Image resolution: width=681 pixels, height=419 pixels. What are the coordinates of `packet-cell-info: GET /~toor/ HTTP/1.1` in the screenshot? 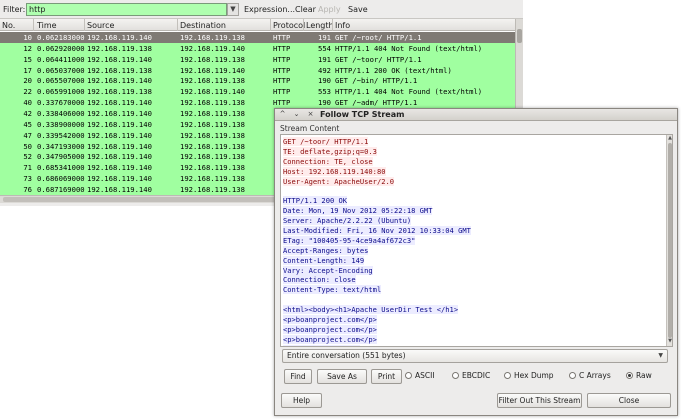 It's located at (378, 59).